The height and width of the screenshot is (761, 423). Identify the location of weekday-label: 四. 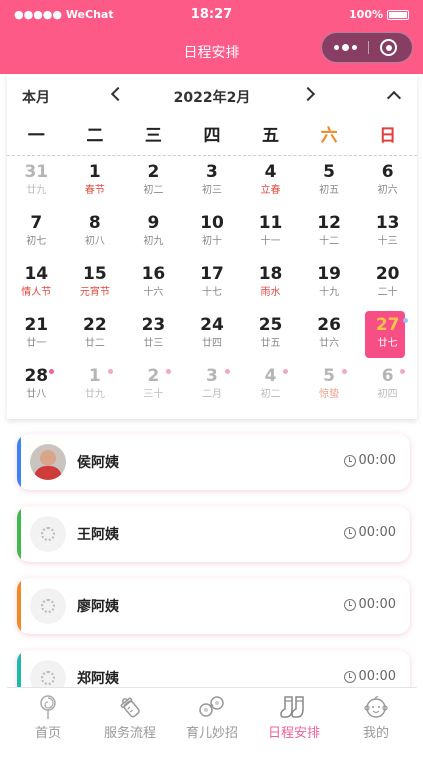
(212, 136).